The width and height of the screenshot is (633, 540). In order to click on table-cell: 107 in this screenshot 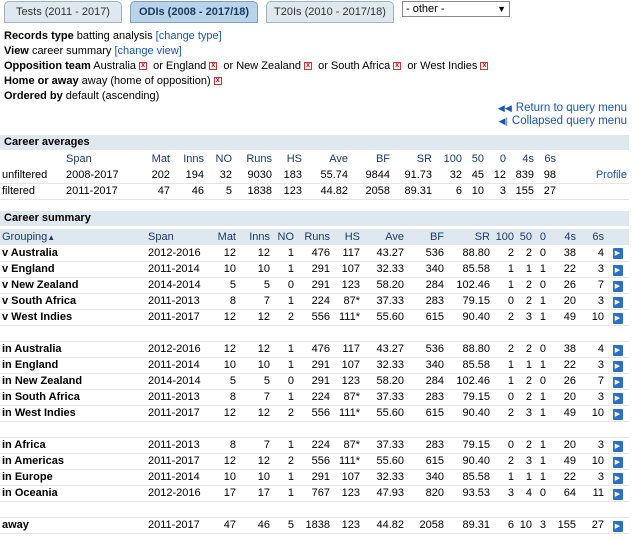, I will do `click(347, 269)`.